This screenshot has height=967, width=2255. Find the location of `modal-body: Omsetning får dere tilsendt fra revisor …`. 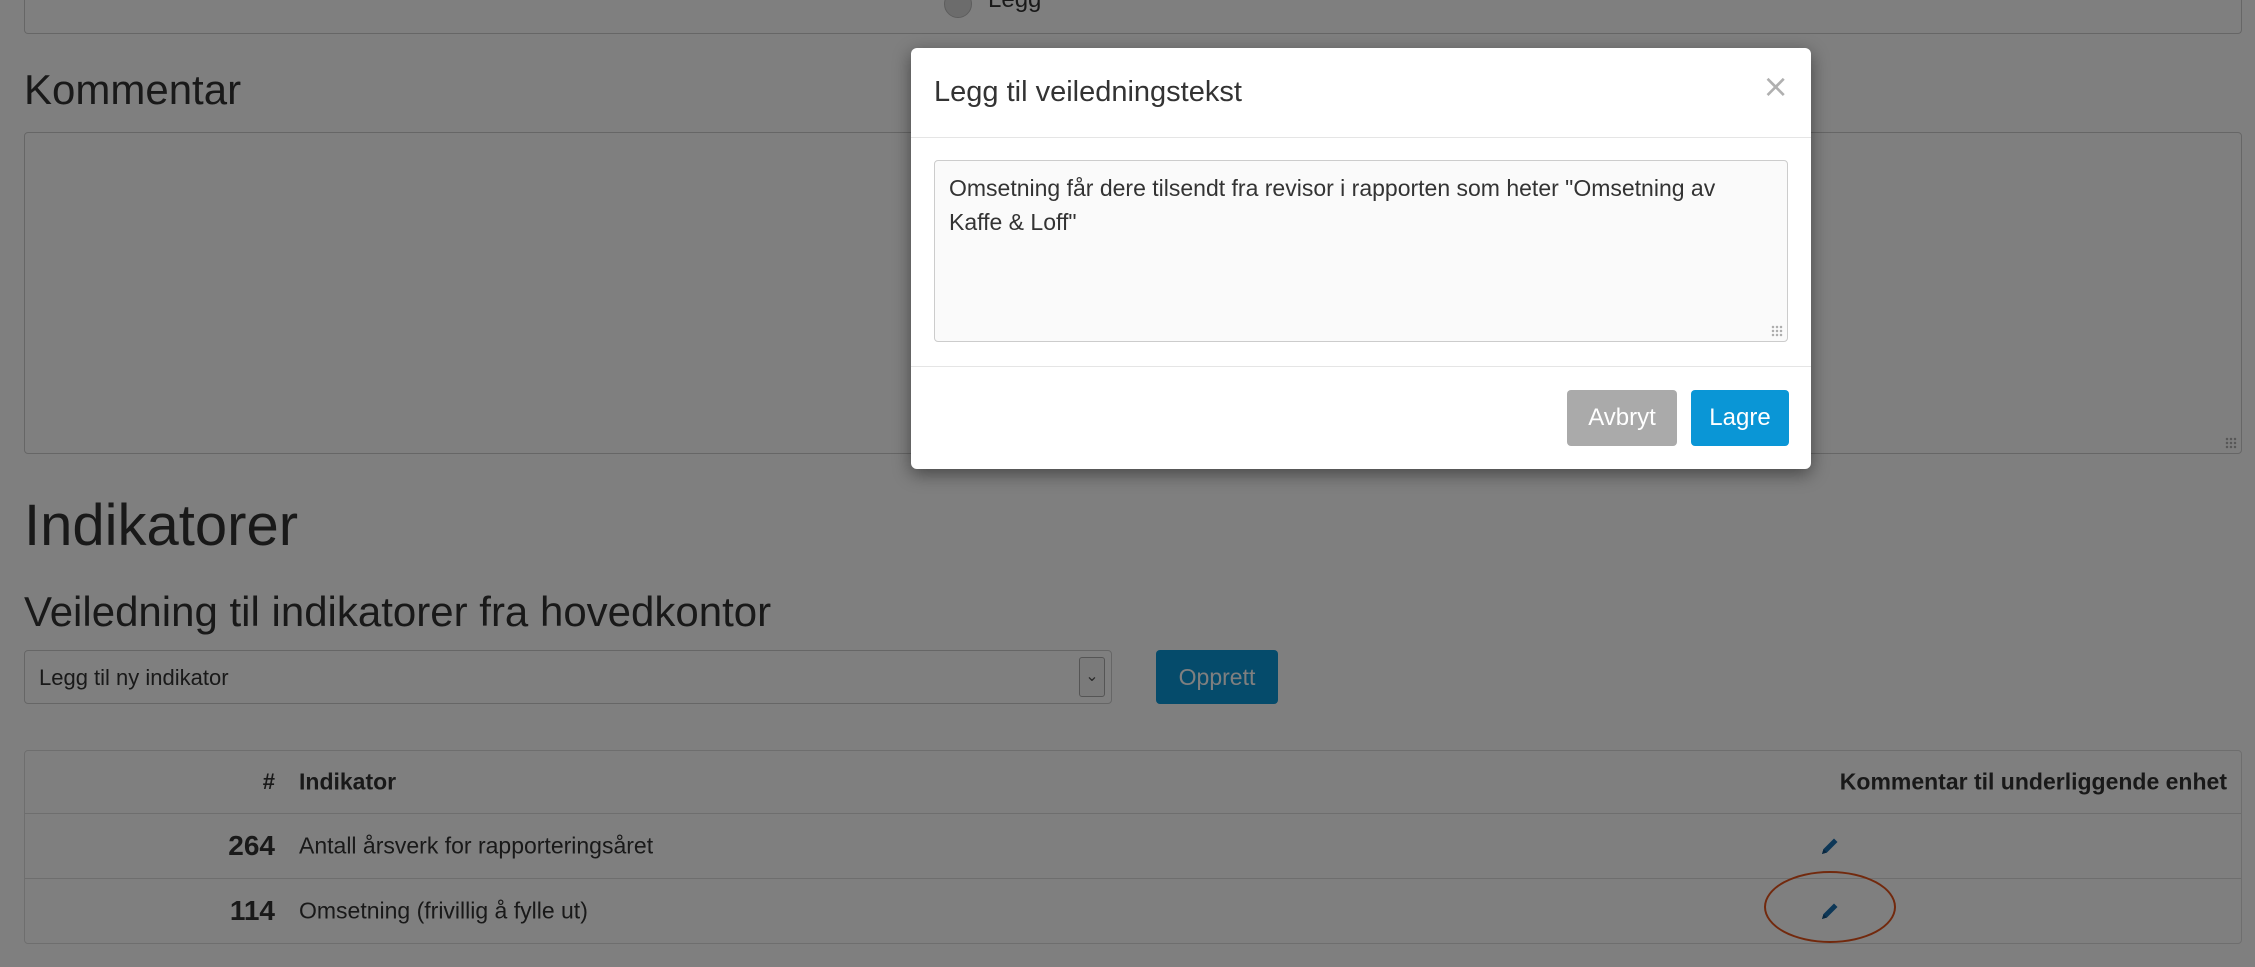

modal-body: Omsetning får dere tilsendt fra revisor … is located at coordinates (1361, 240).